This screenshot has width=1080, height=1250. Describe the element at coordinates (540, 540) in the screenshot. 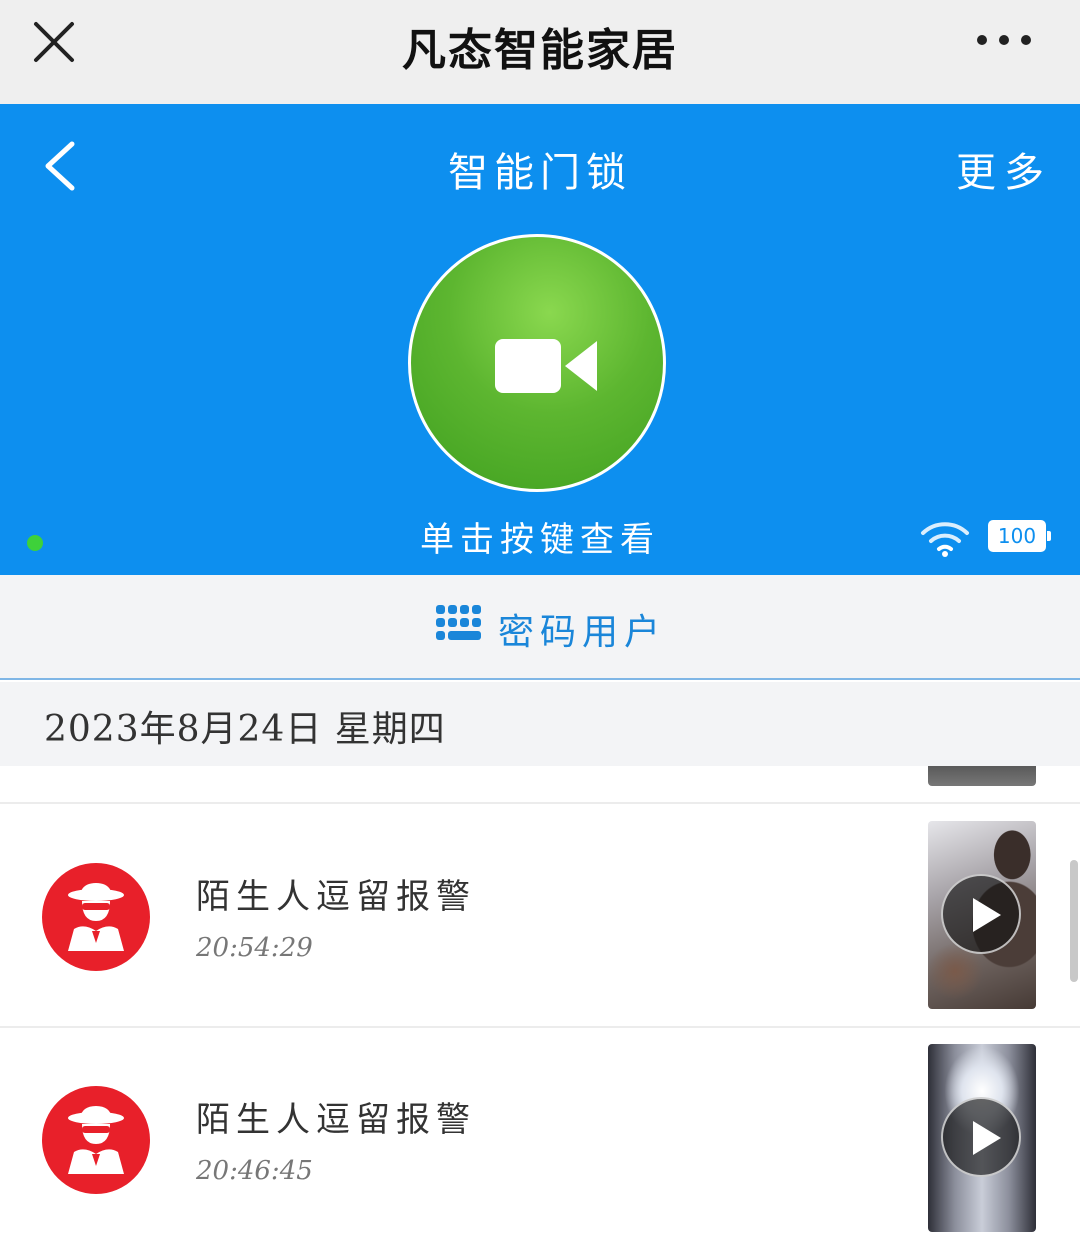

I see `view-hint: 单击按键查看` at that location.